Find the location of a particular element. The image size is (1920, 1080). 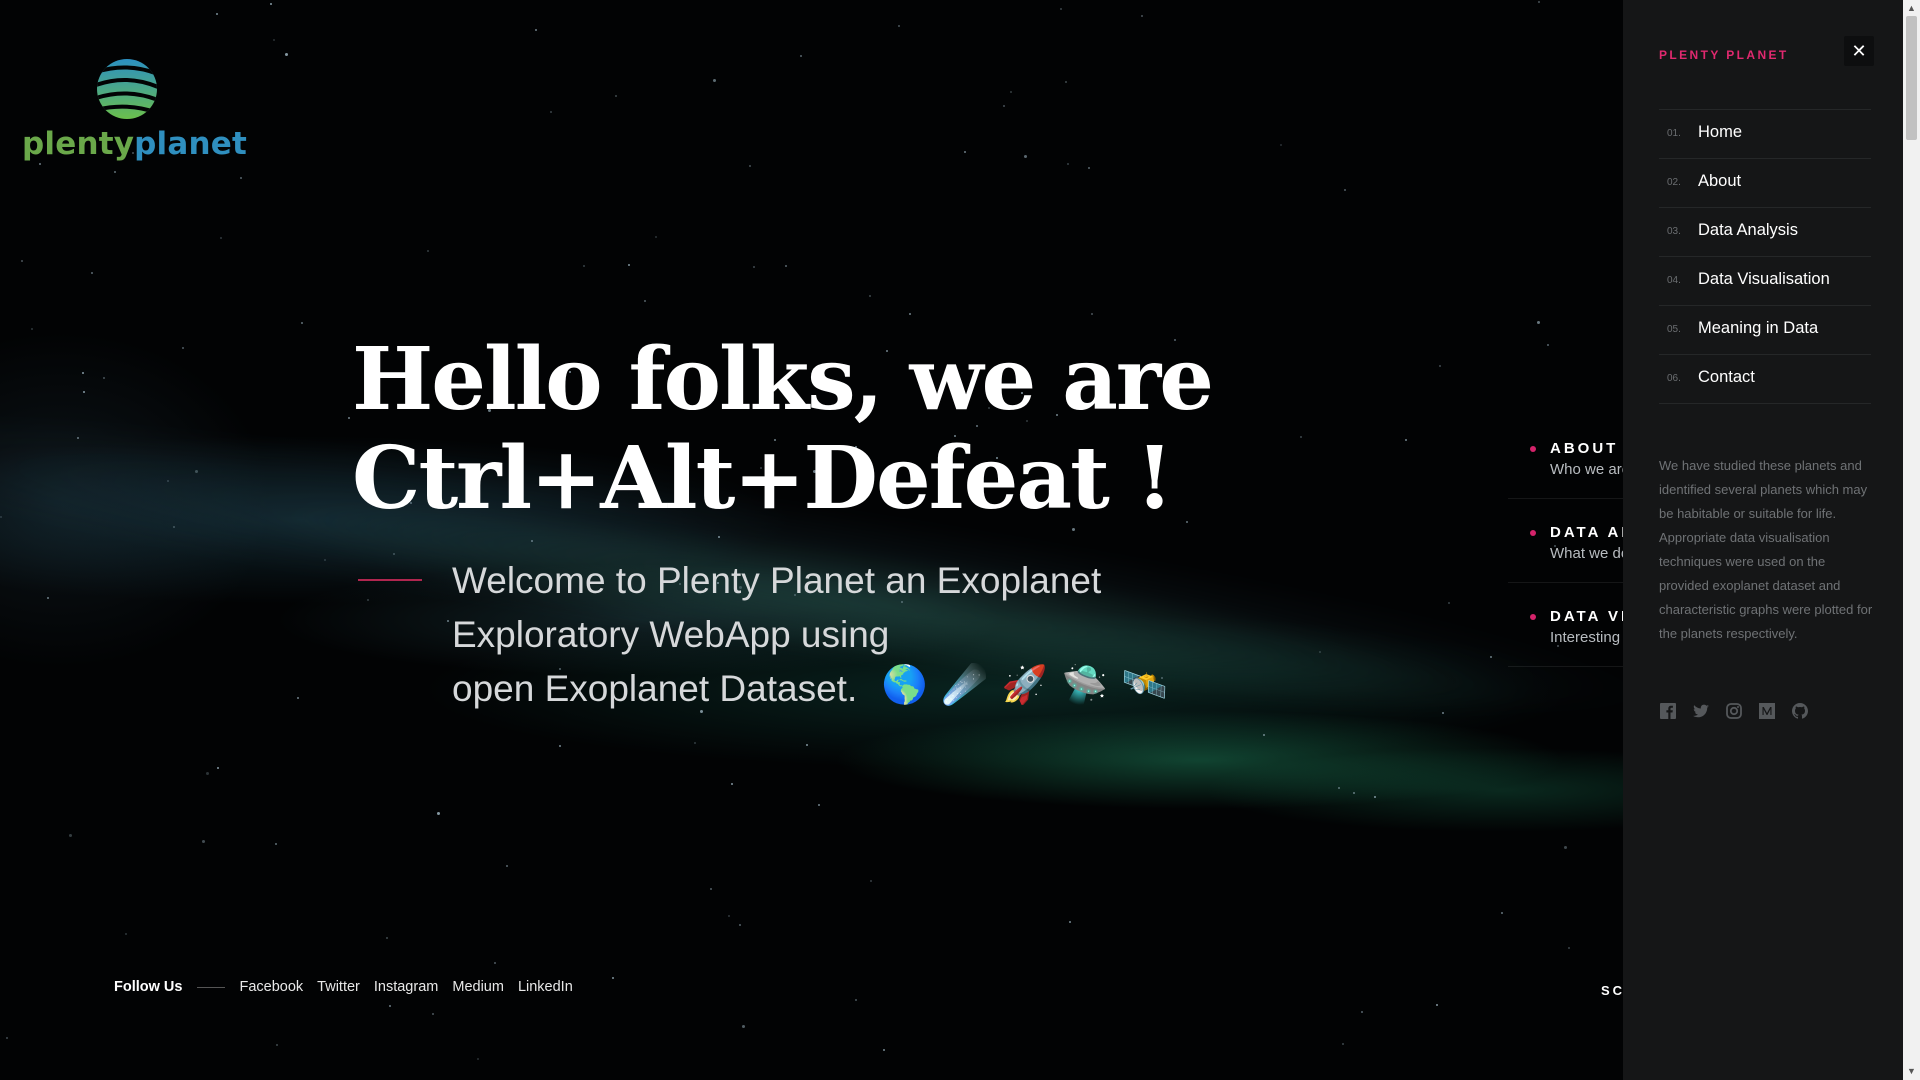

medium-link: Medium is located at coordinates (478, 987).